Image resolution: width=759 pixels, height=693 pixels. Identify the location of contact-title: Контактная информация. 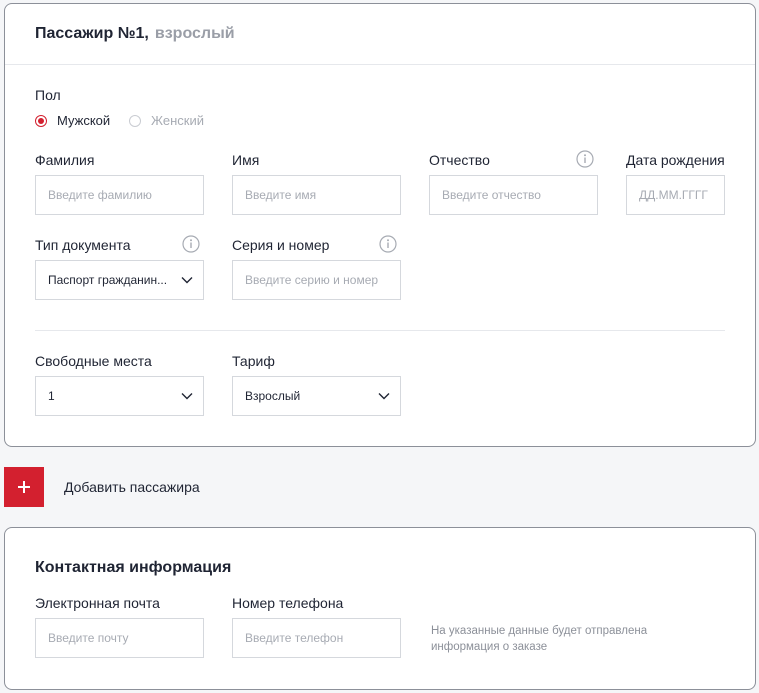
(133, 567).